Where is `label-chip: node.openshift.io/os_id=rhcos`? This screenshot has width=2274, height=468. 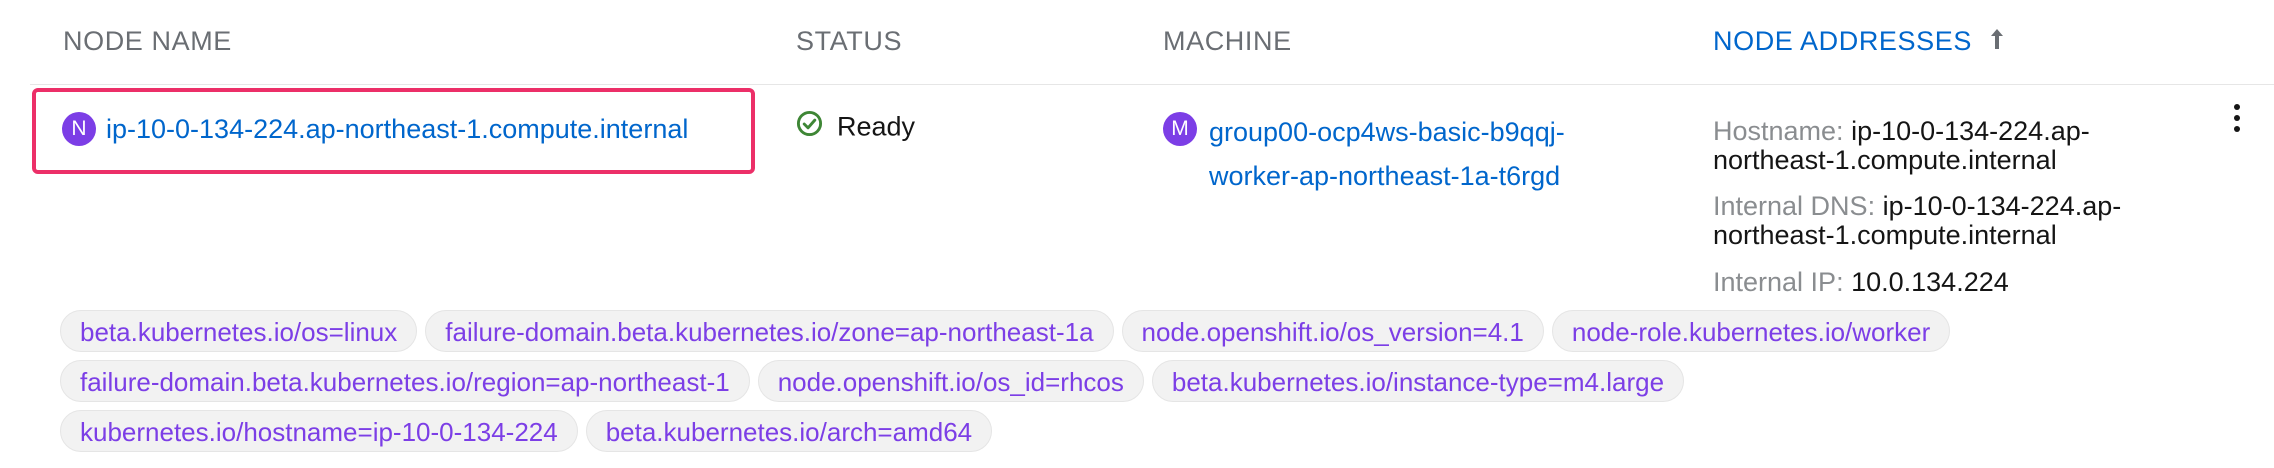
label-chip: node.openshift.io/os_id=rhcos is located at coordinates (950, 381).